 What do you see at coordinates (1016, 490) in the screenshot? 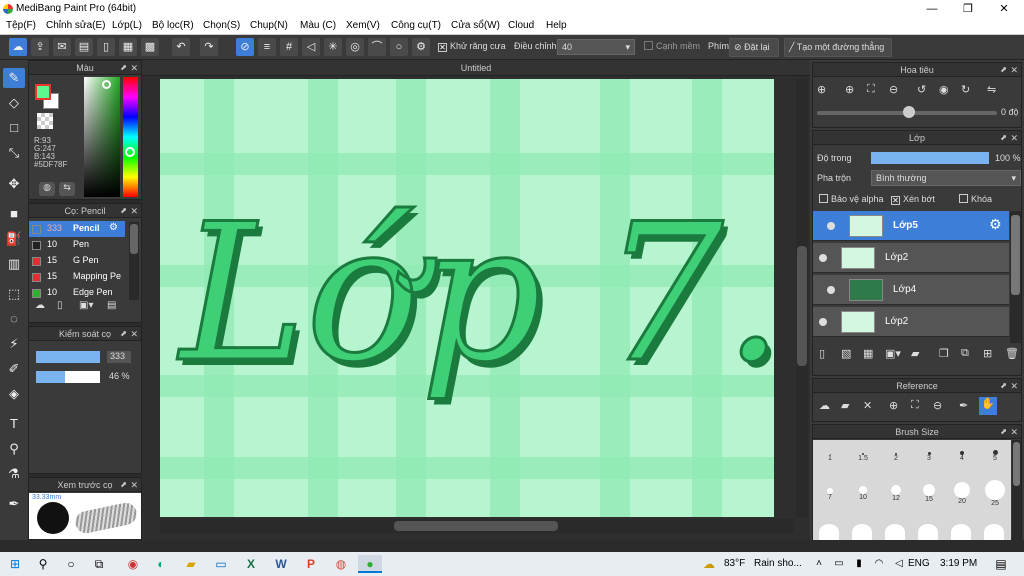
I see `brush-size-scrollbar` at bounding box center [1016, 490].